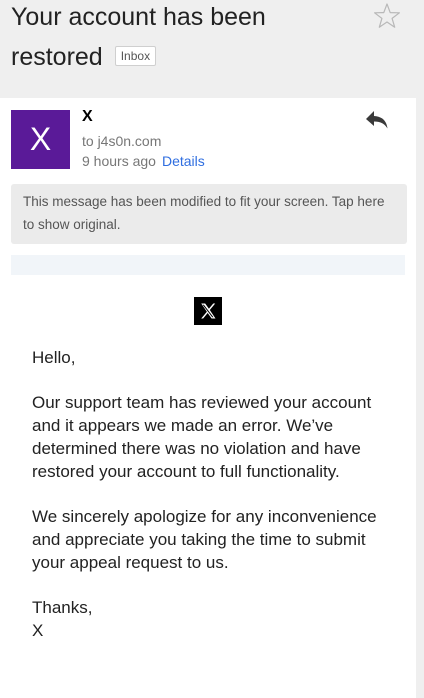 The height and width of the screenshot is (698, 424). I want to click on subject-line-2-text: restored, so click(57, 57).